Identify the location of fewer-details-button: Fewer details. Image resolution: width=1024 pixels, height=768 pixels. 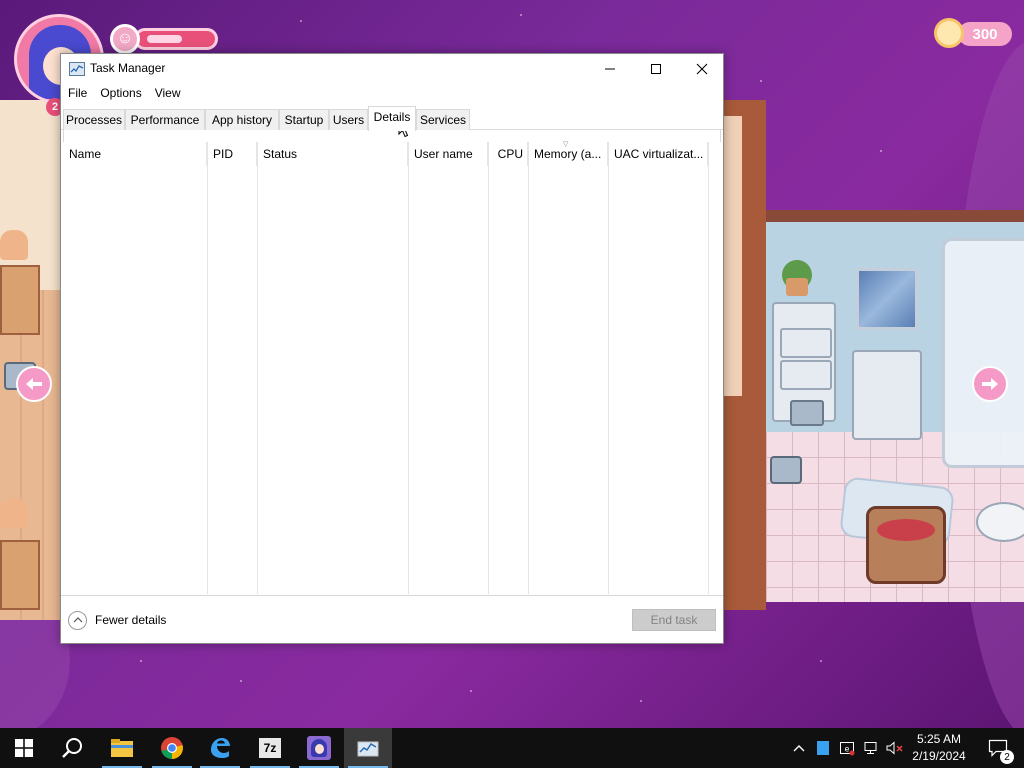
(117, 620).